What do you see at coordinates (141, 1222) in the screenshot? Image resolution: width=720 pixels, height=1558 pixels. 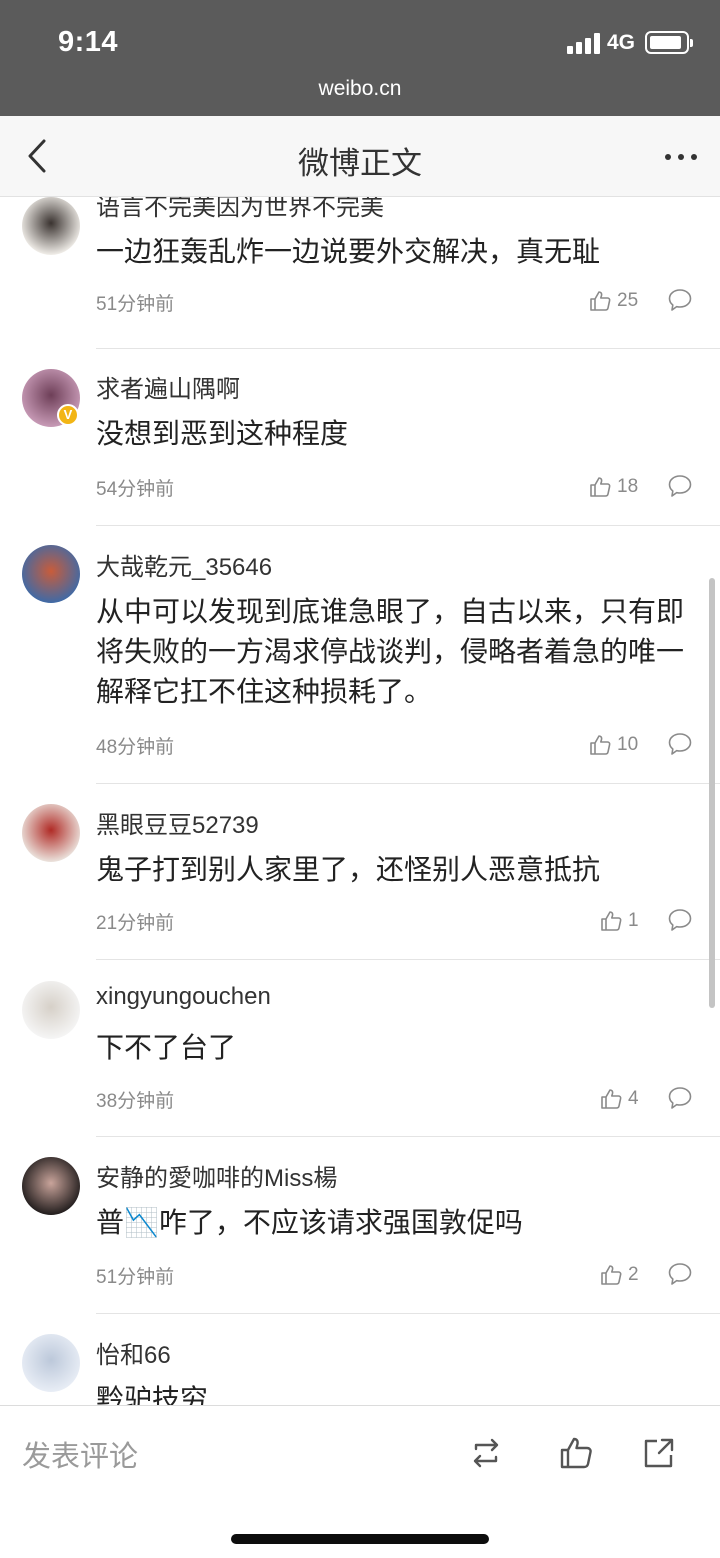 I see `chart-down-emoji-icon: 📉` at bounding box center [141, 1222].